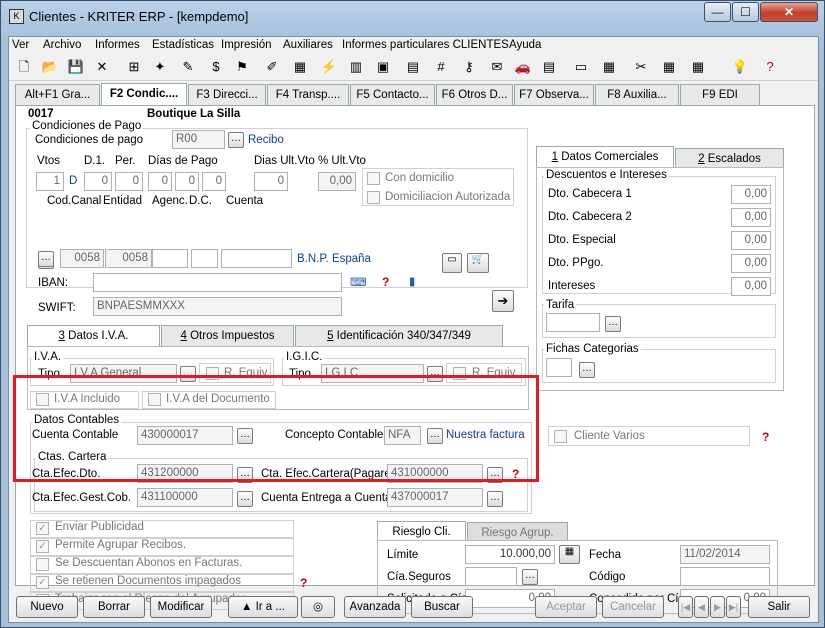  What do you see at coordinates (246, 45) in the screenshot?
I see `menu-4: Impresión` at bounding box center [246, 45].